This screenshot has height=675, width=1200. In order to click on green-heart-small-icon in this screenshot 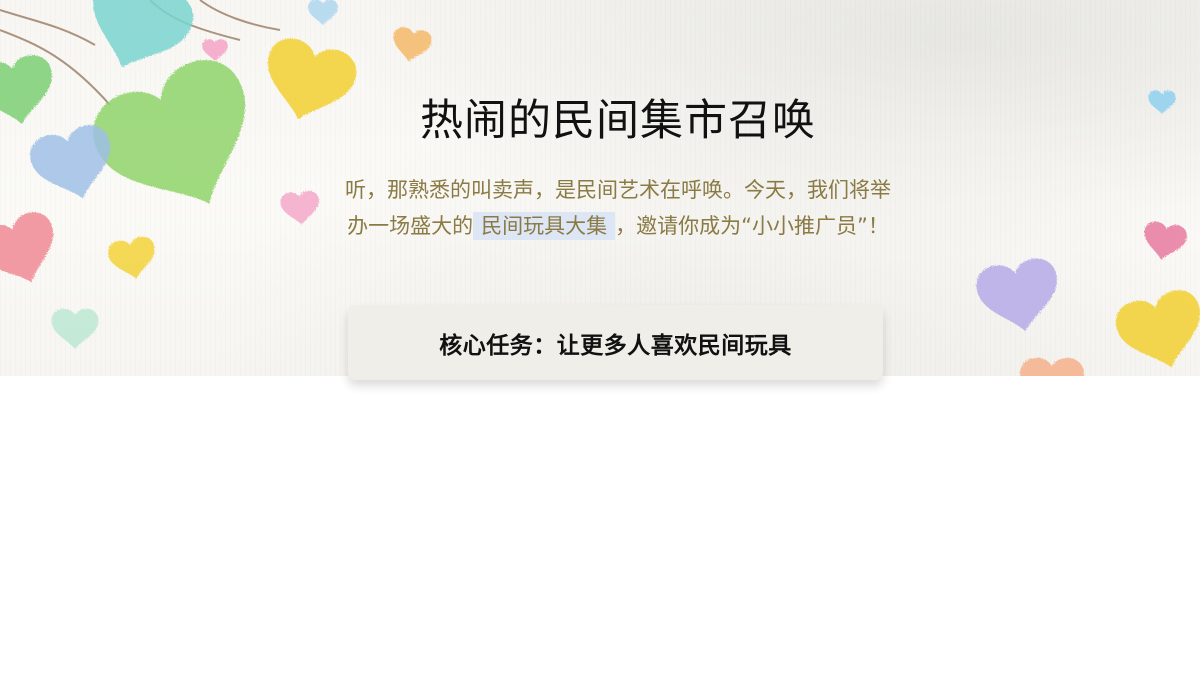, I will do `click(30, 91)`.